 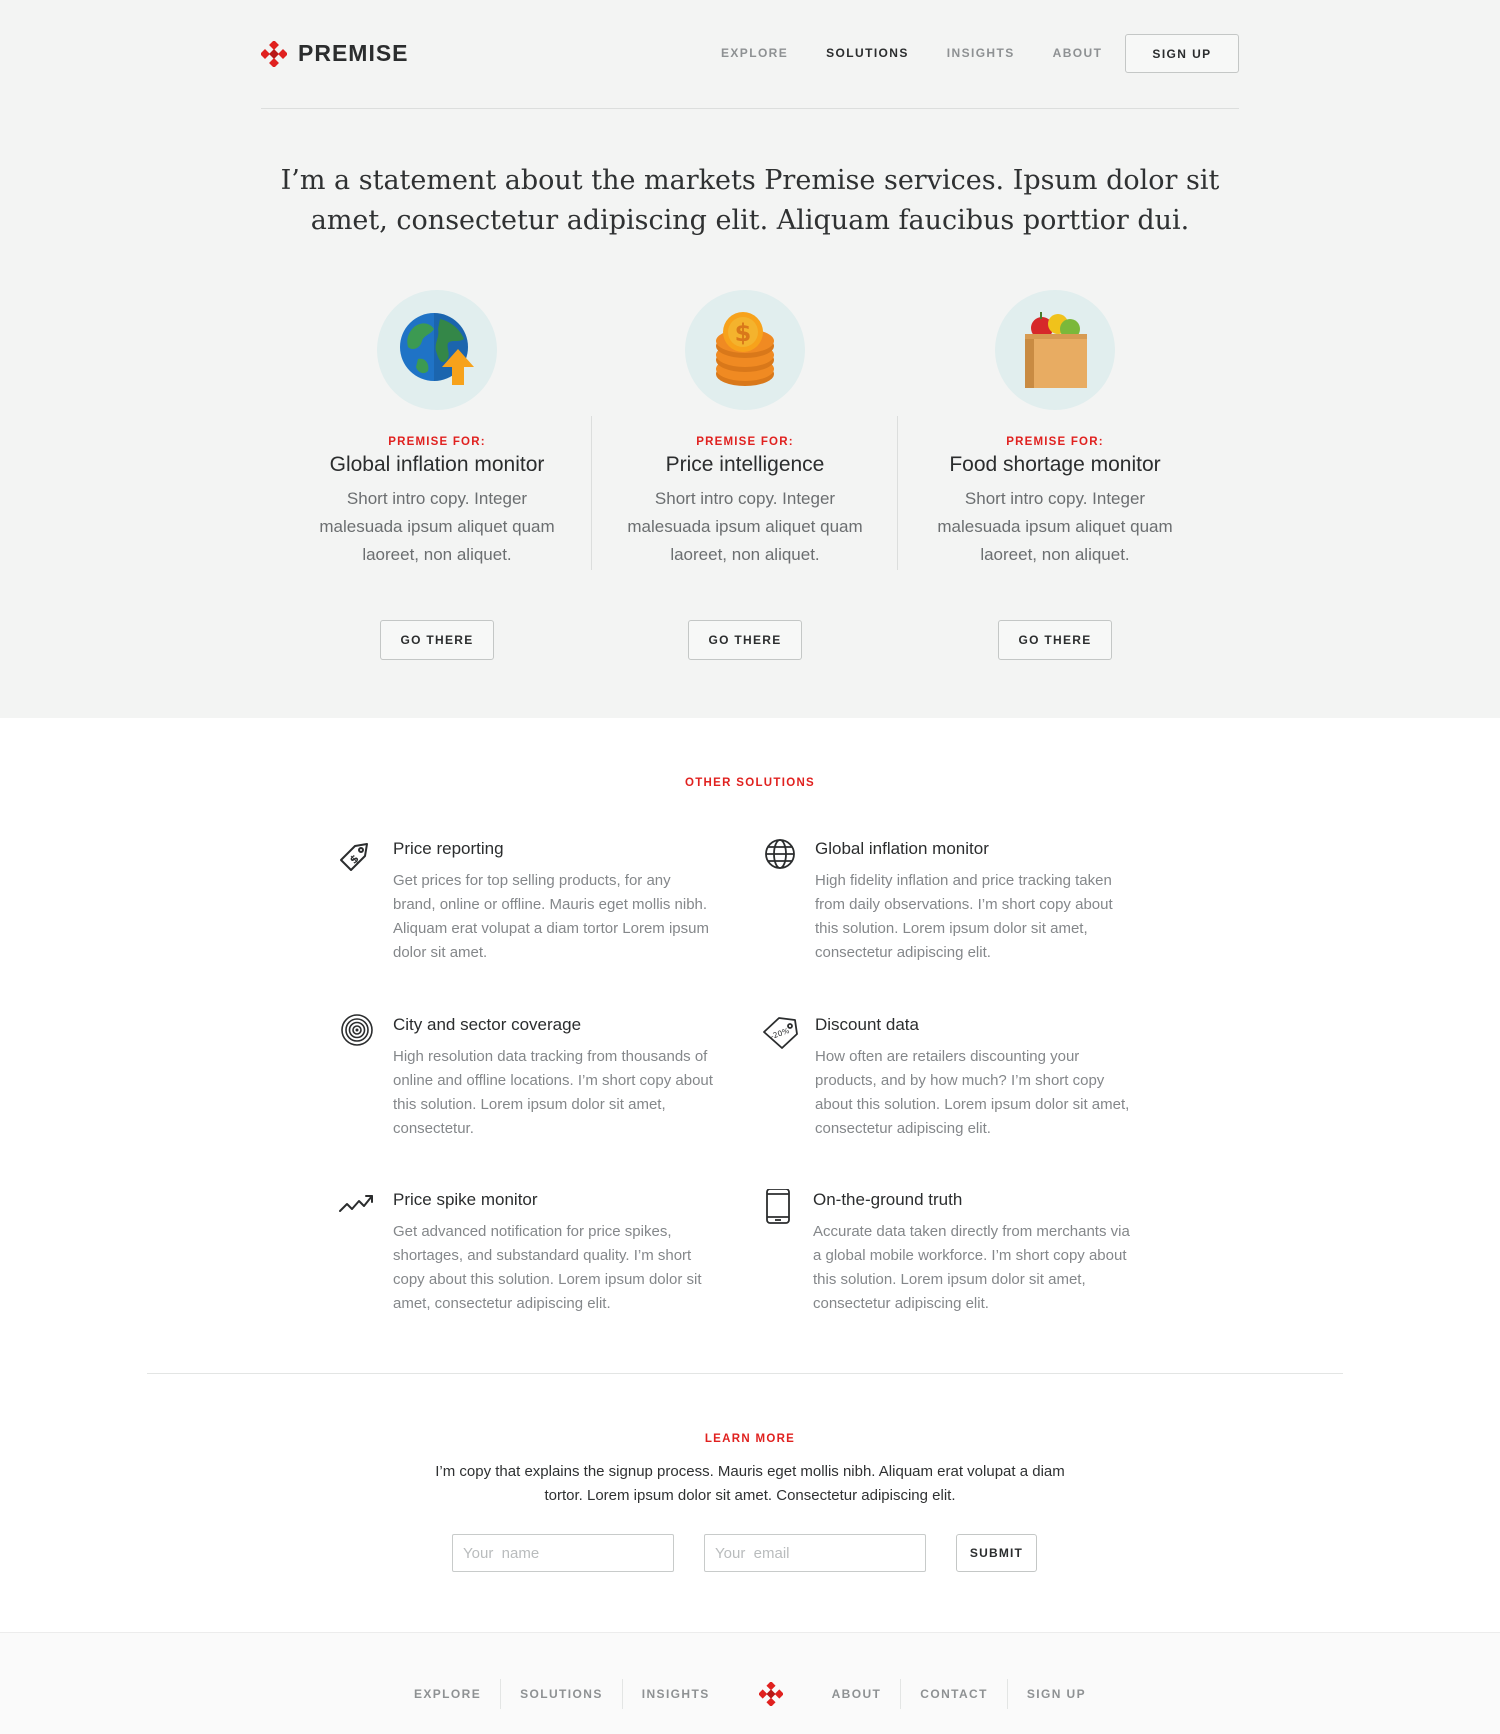 I want to click on solution-title: Discount data, so click(x=867, y=1024).